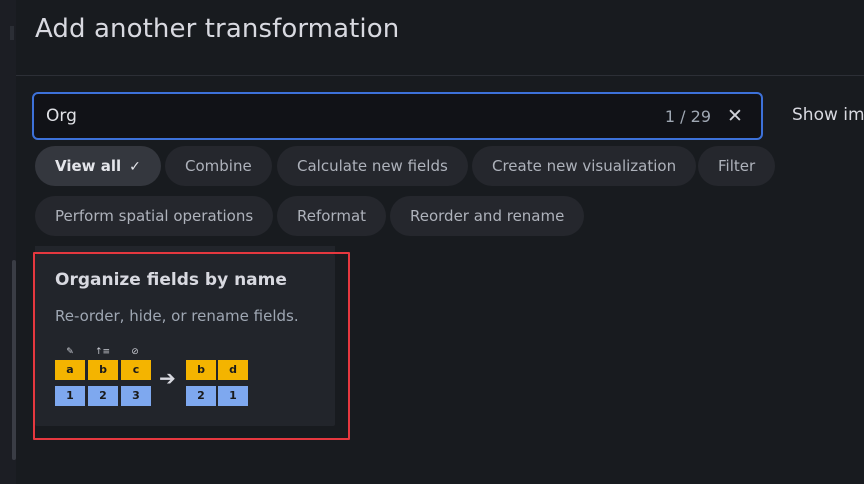  I want to click on chip-label: Create new visualization, so click(584, 166).